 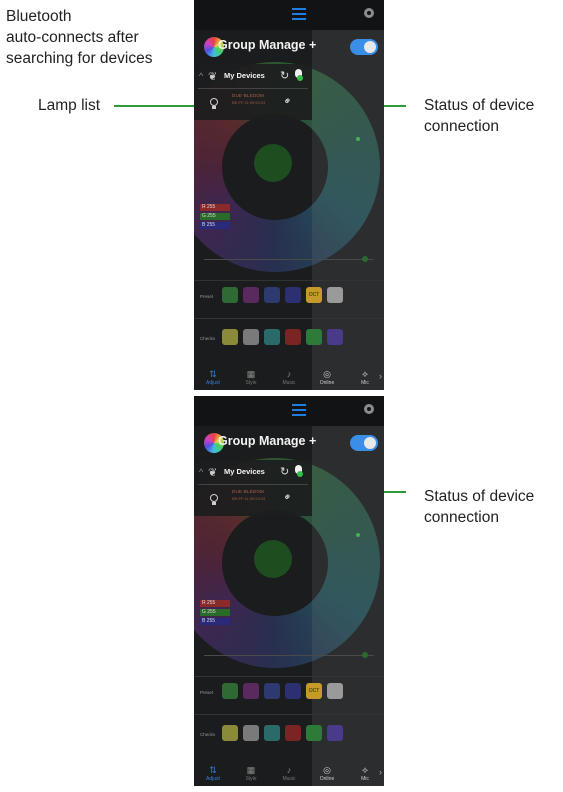 I want to click on top-bar, so click(x=289, y=15).